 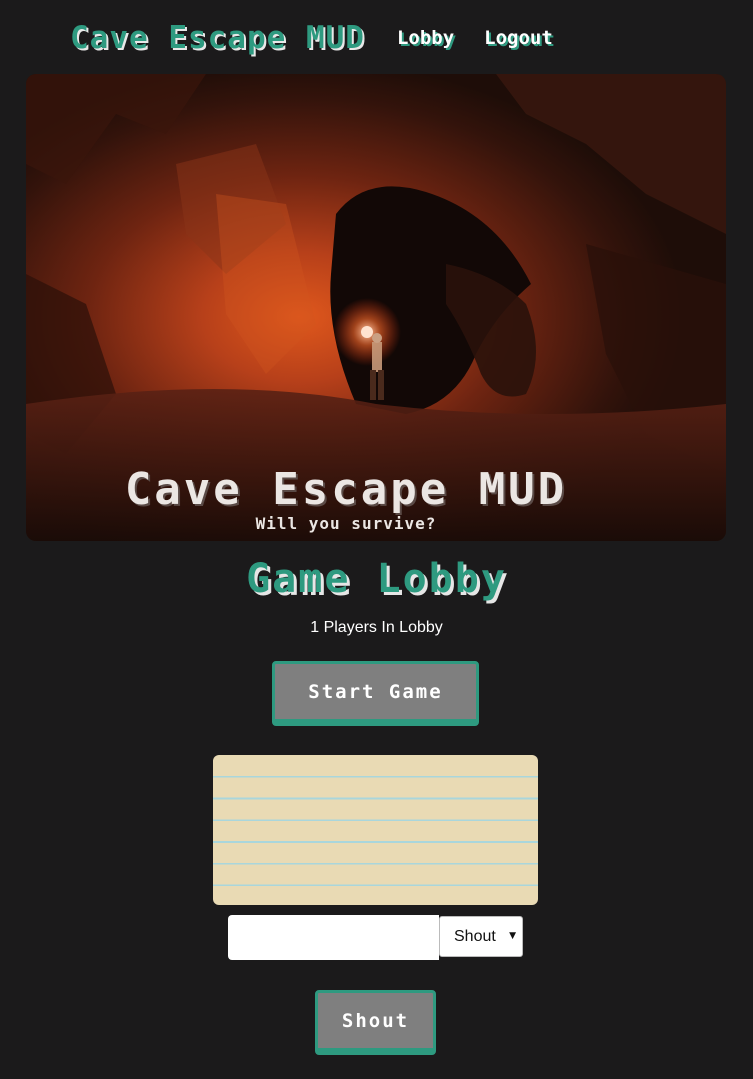 I want to click on chat-log, so click(x=375, y=830).